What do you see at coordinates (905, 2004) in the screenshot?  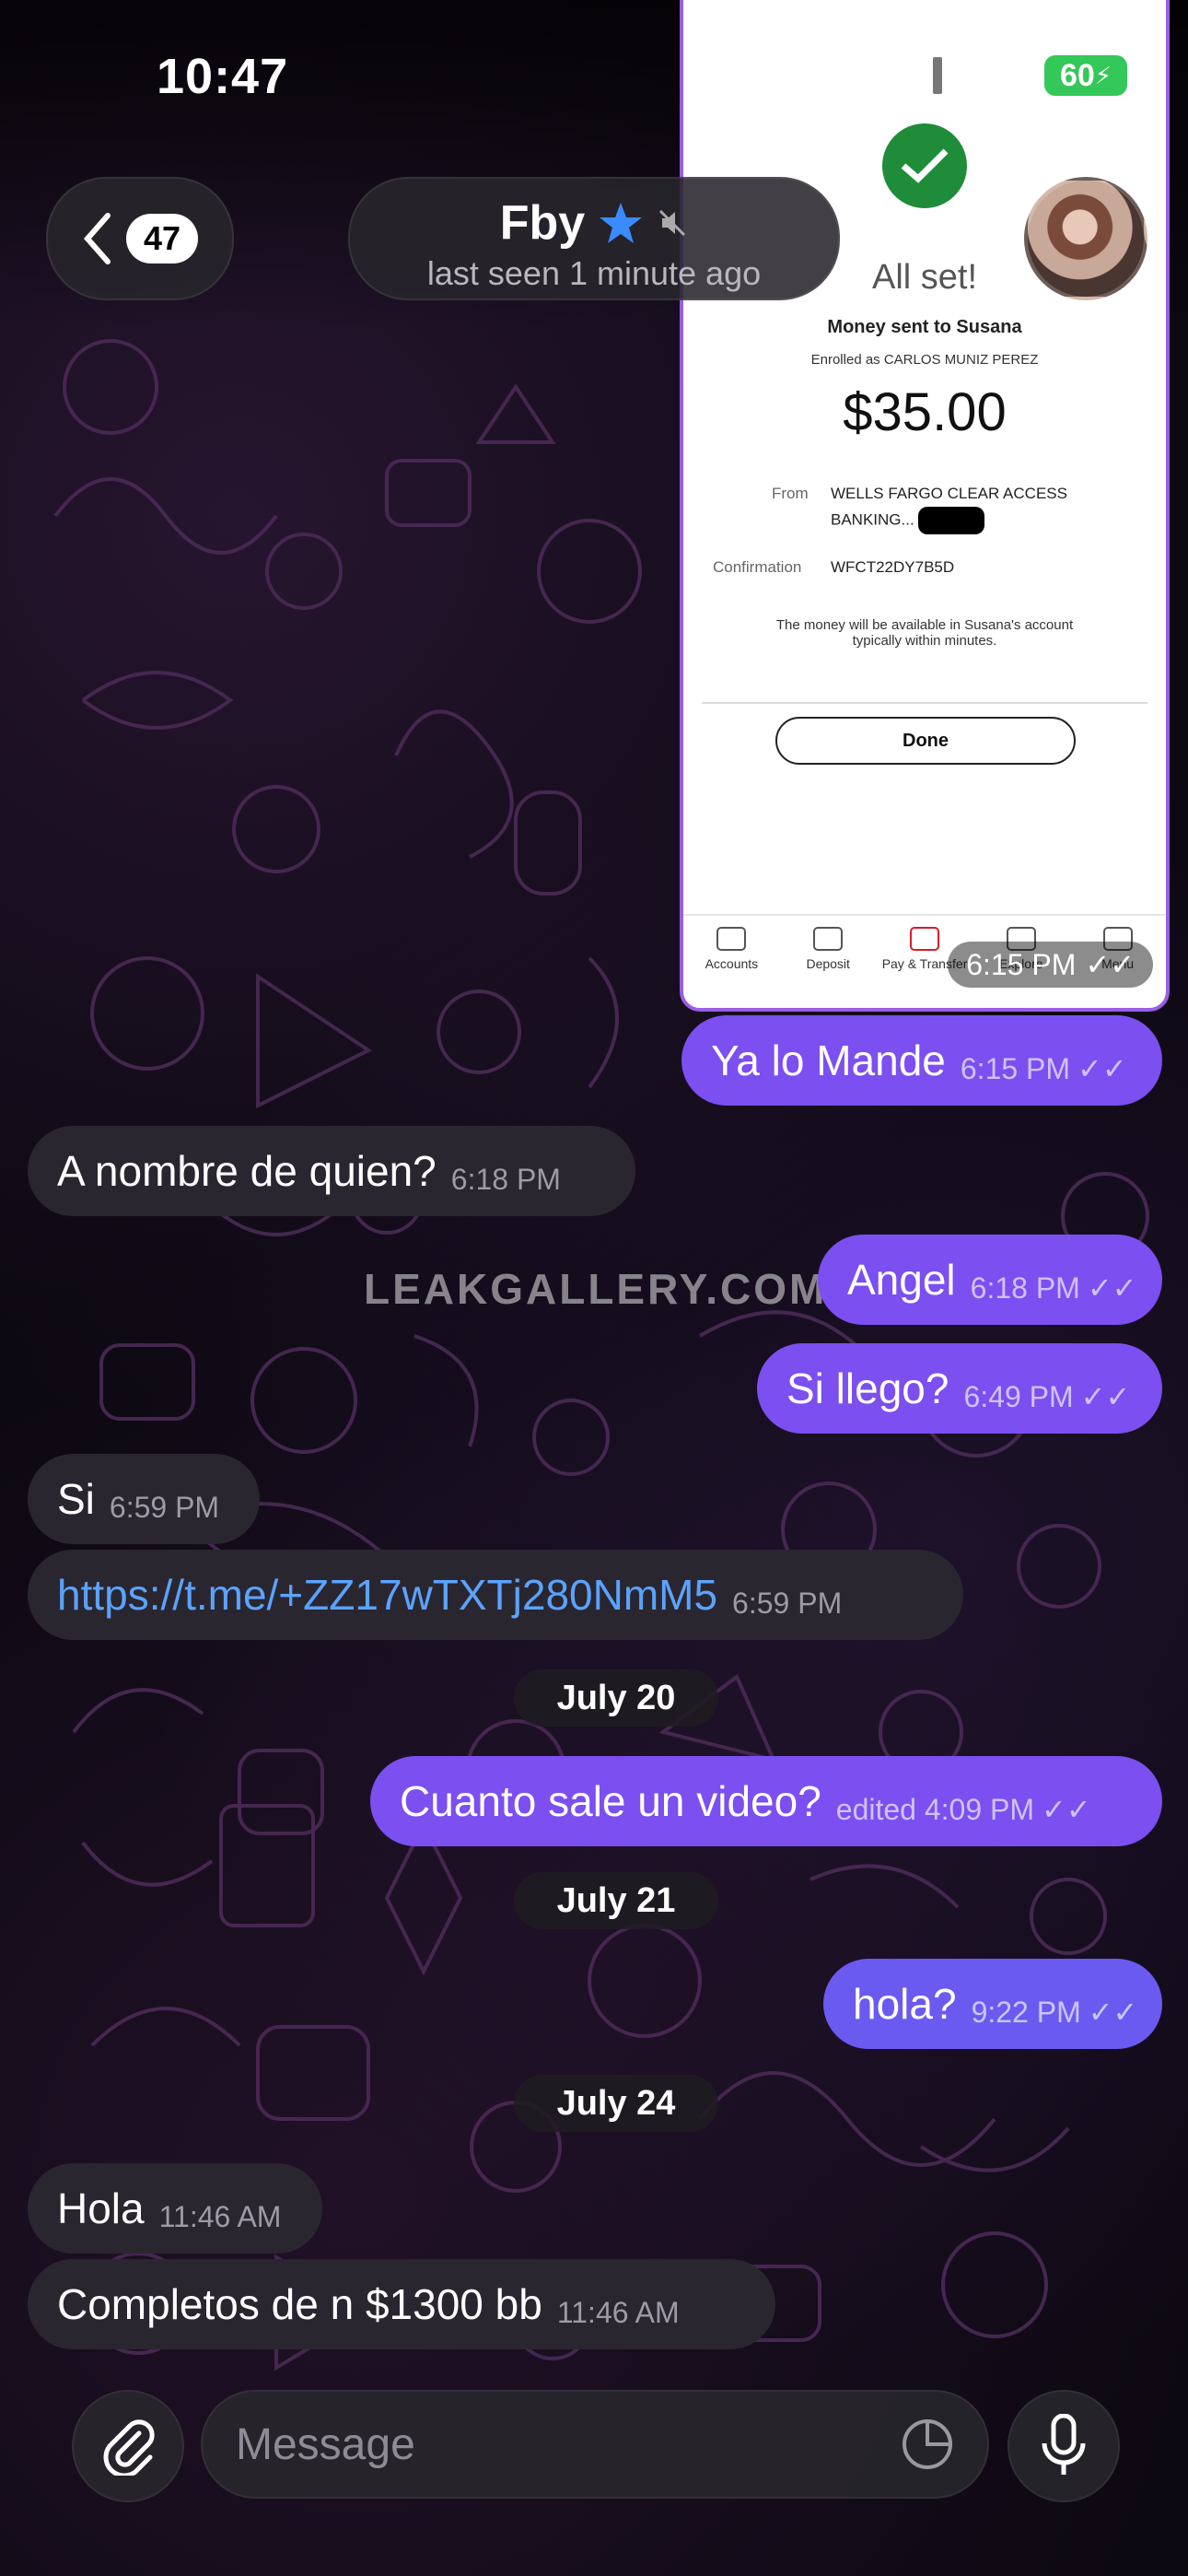 I see `message-text: hola?` at bounding box center [905, 2004].